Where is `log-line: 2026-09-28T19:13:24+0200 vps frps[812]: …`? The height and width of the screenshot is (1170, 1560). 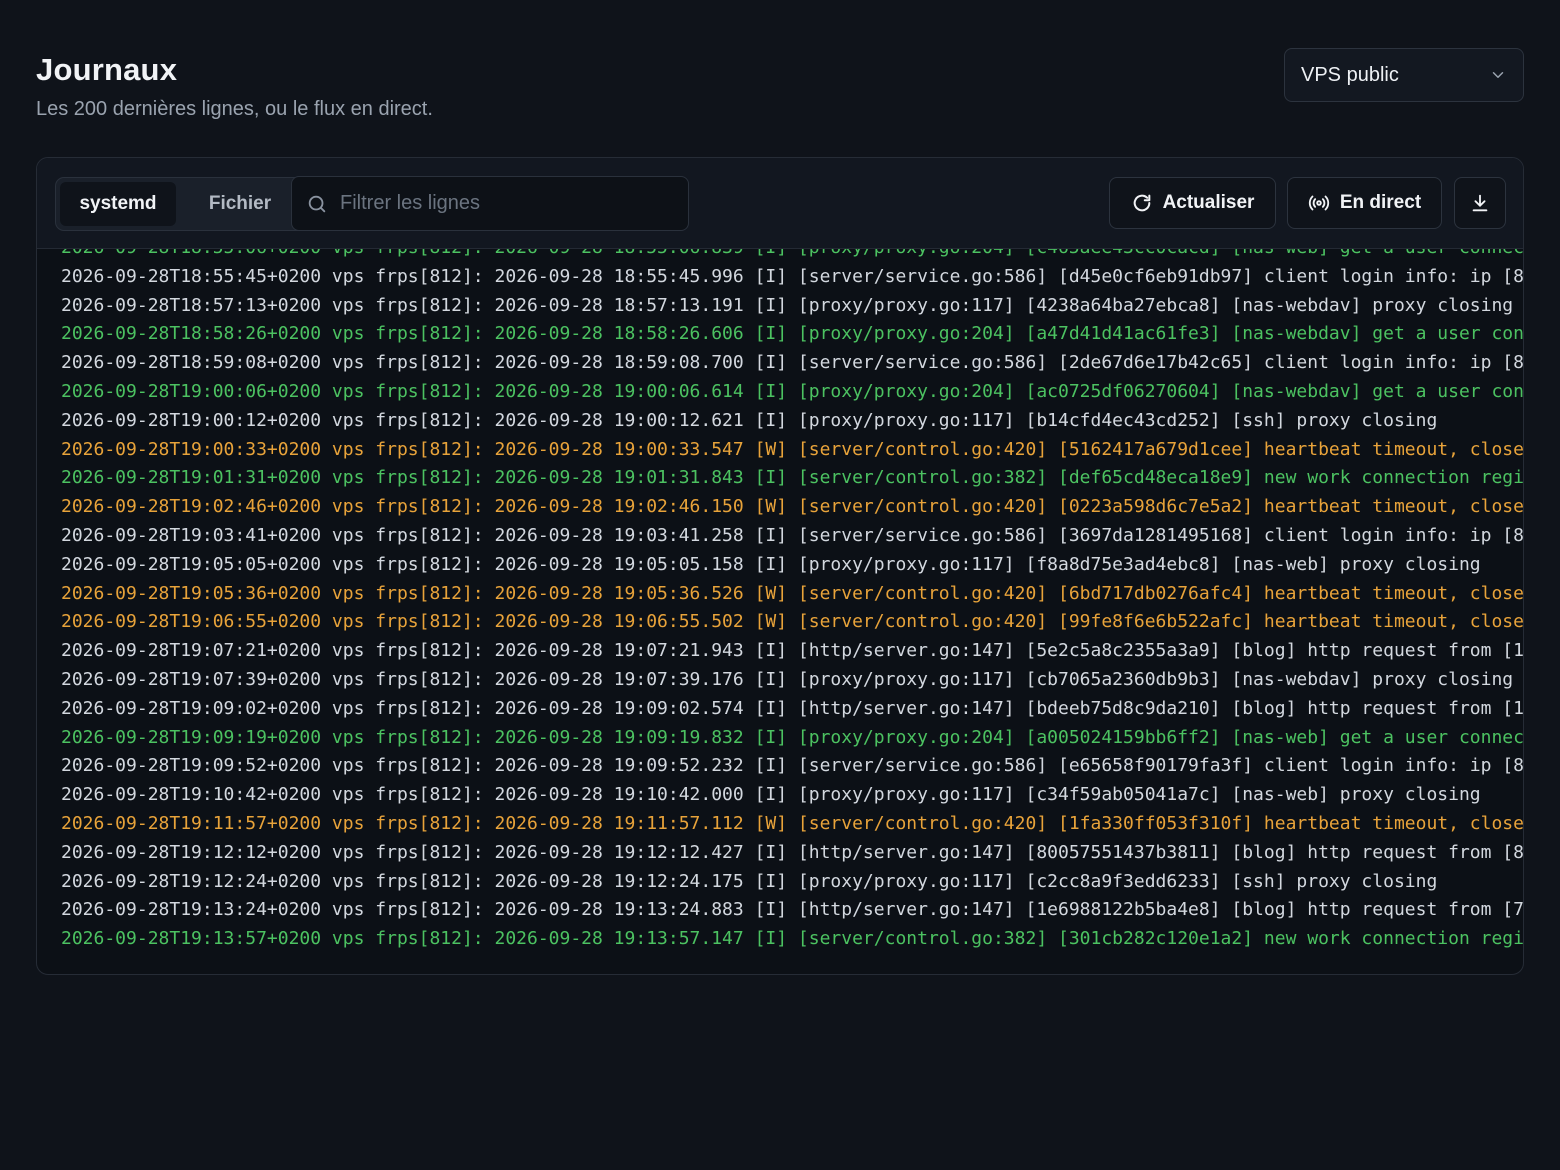 log-line: 2026-09-28T19:13:24+0200 vps frps[812]: … is located at coordinates (792, 910).